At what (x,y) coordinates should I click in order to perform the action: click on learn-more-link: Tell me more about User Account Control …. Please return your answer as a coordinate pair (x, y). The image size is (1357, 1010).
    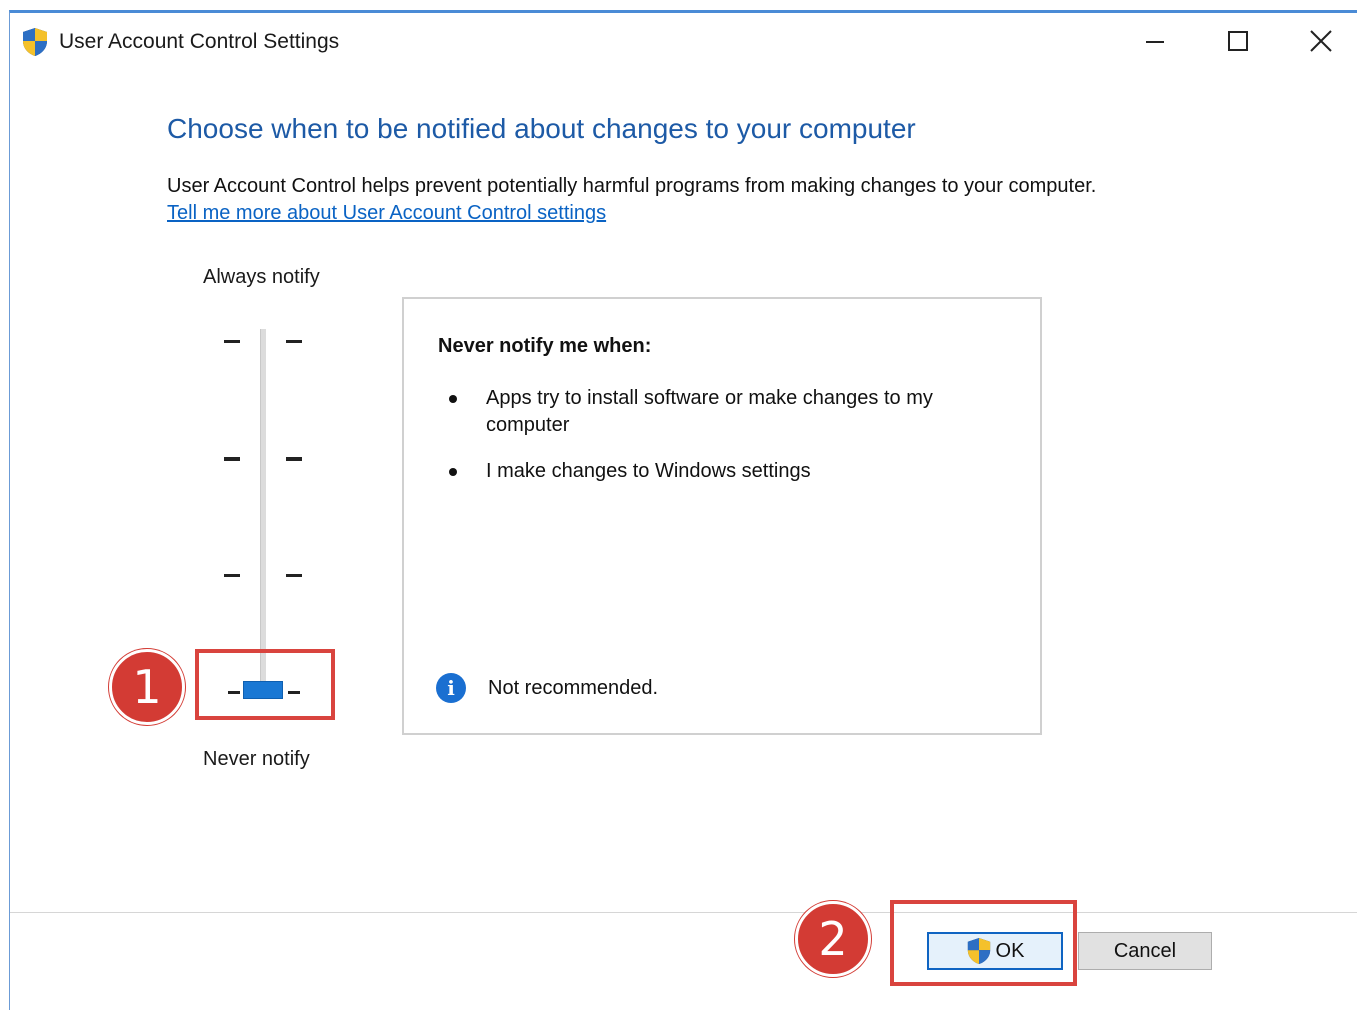
    Looking at the image, I should click on (386, 213).